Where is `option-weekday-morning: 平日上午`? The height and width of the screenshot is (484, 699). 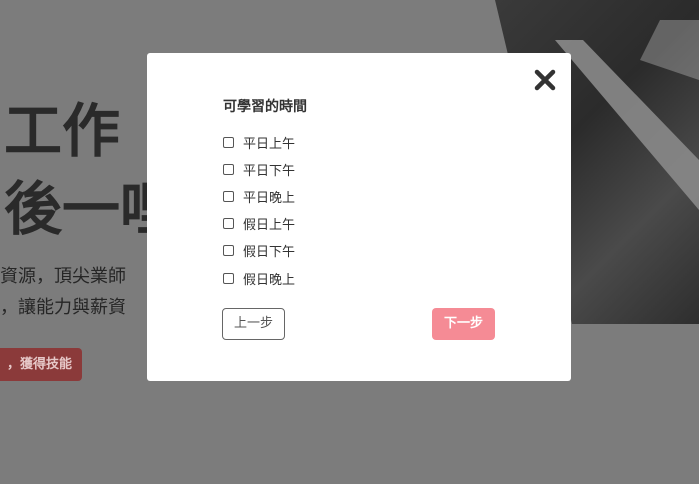 option-weekday-morning: 平日上午 is located at coordinates (259, 142).